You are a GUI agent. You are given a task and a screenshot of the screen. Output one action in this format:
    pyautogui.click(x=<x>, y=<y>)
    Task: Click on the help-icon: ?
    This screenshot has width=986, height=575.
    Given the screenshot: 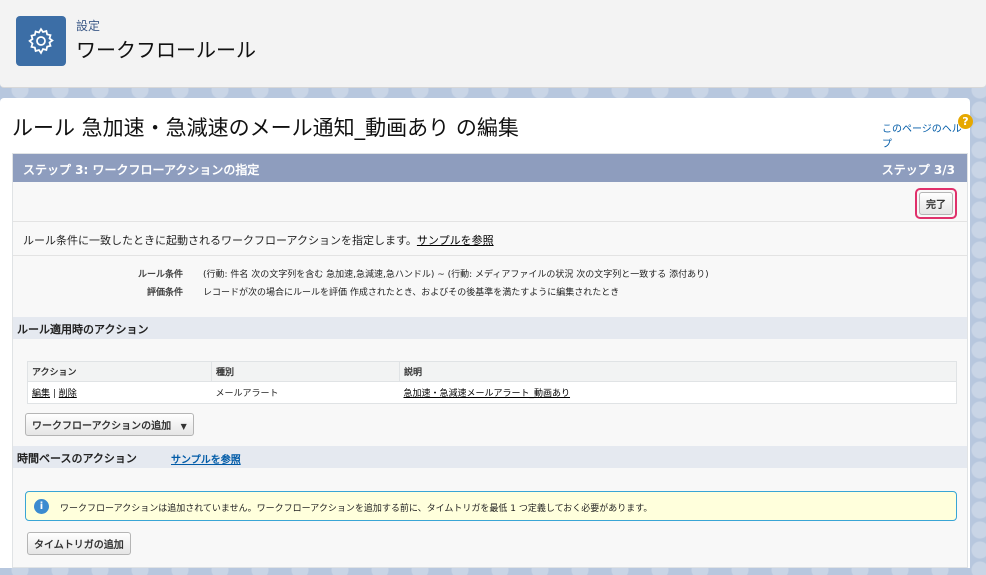 What is the action you would take?
    pyautogui.click(x=965, y=121)
    